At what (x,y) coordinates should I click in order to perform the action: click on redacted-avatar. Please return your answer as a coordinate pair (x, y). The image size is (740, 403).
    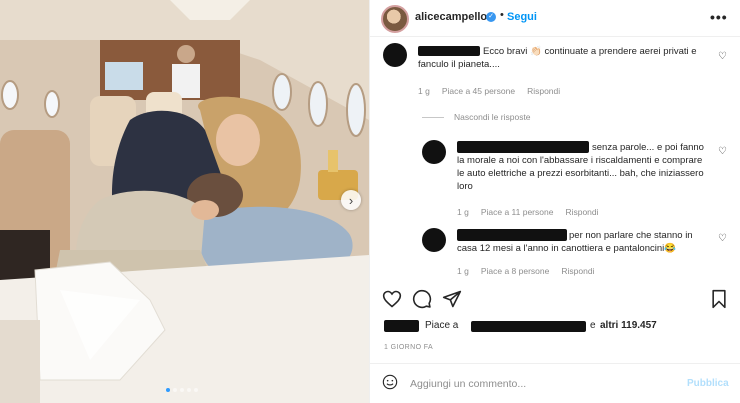
    Looking at the image, I should click on (401, 326).